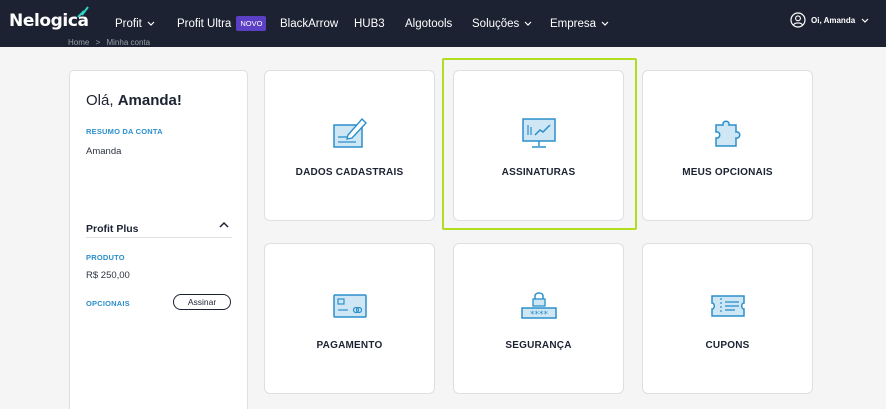 This screenshot has width=886, height=409. What do you see at coordinates (349, 345) in the screenshot?
I see `card-label: PAGAMENTO` at bounding box center [349, 345].